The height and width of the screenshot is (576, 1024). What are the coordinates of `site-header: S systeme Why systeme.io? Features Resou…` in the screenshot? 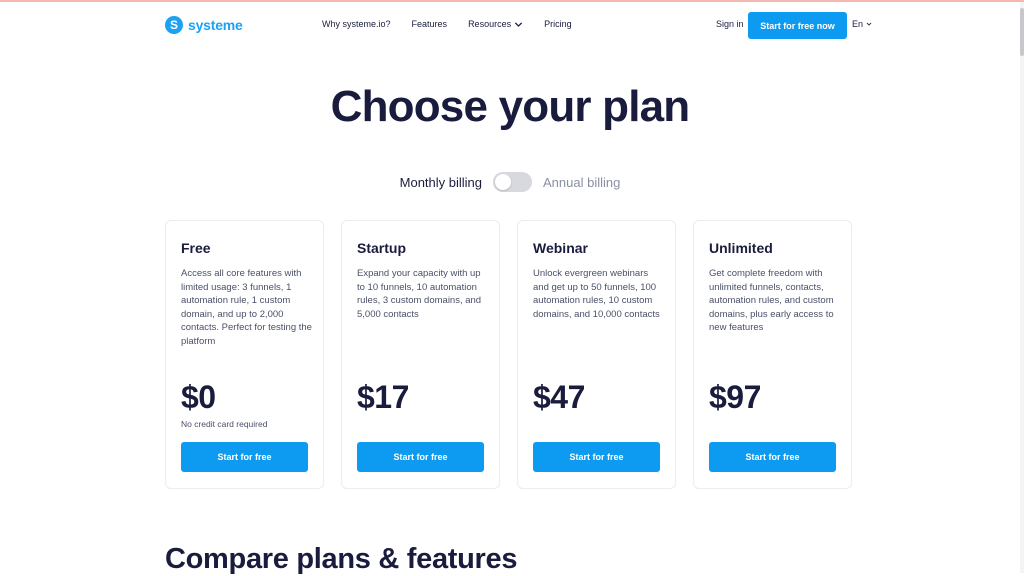 It's located at (510, 24).